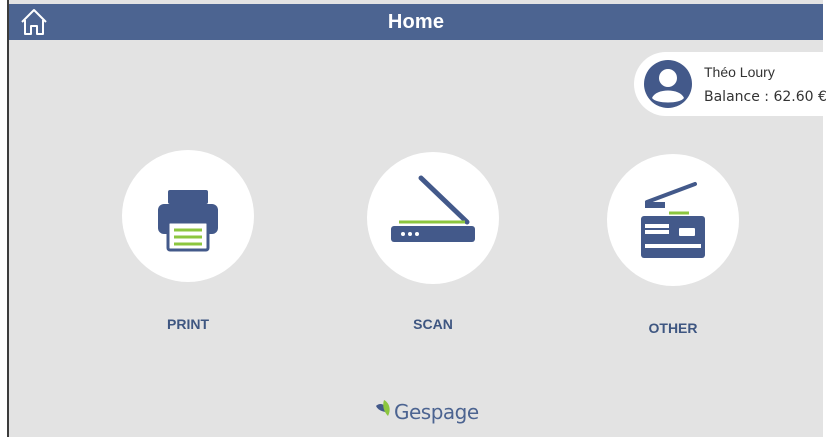  I want to click on print-tile: PRINT, so click(188, 243).